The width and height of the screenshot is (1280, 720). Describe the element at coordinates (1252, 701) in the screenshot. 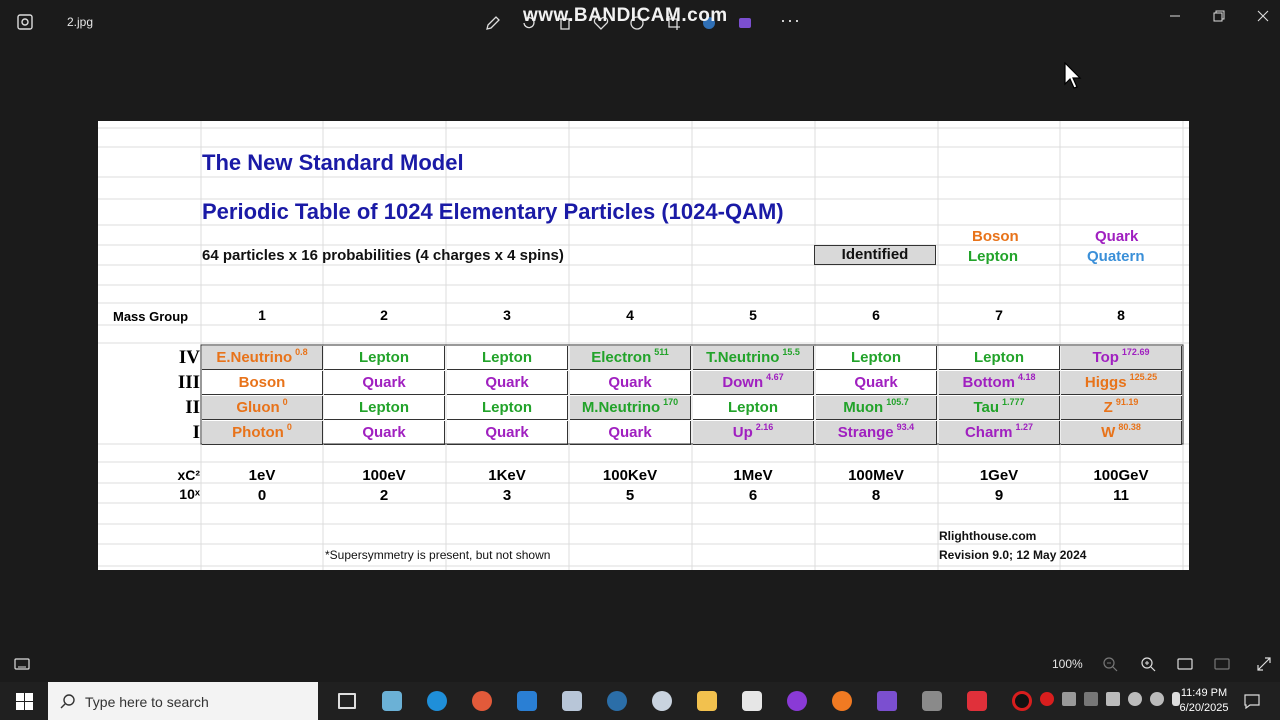

I see `notification-icon` at that location.